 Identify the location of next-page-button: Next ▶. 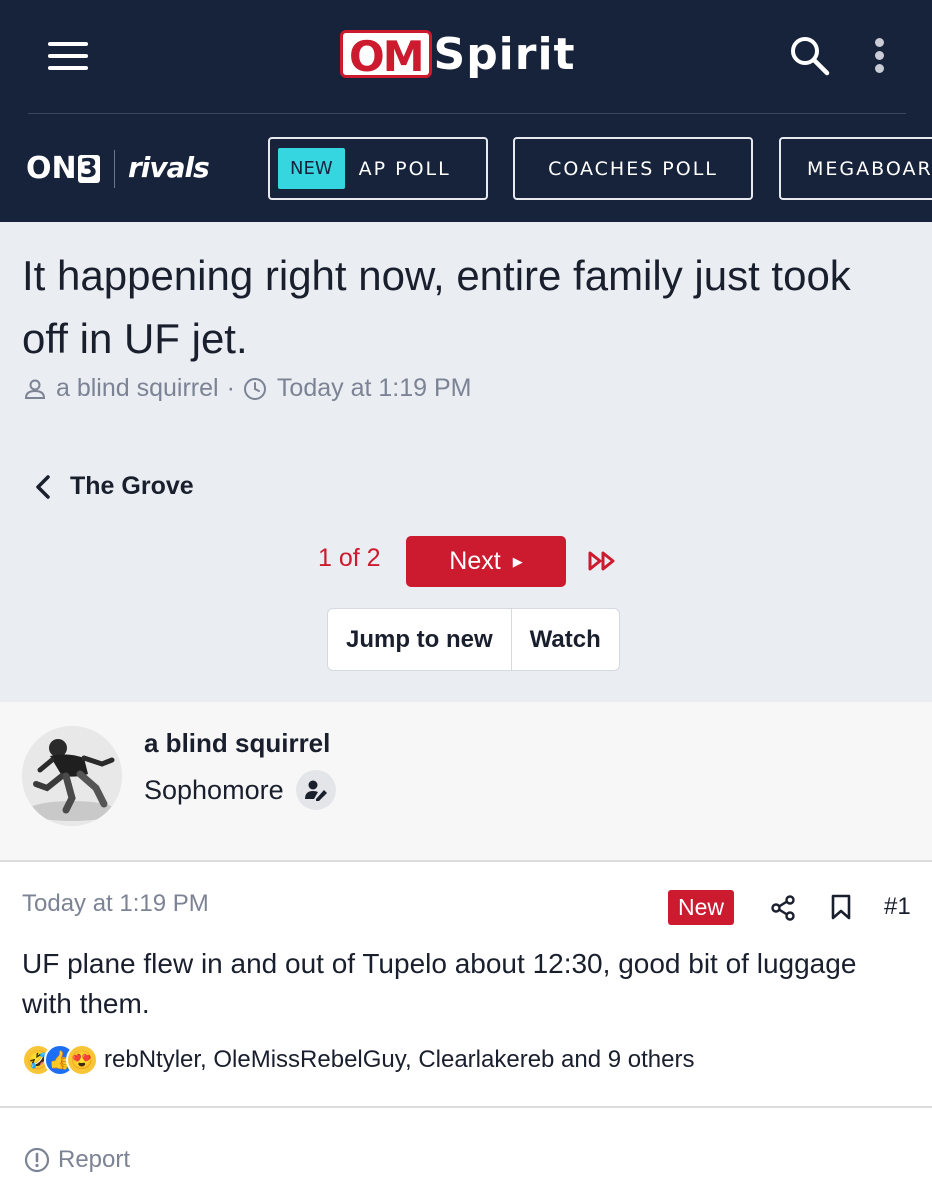
(486, 561).